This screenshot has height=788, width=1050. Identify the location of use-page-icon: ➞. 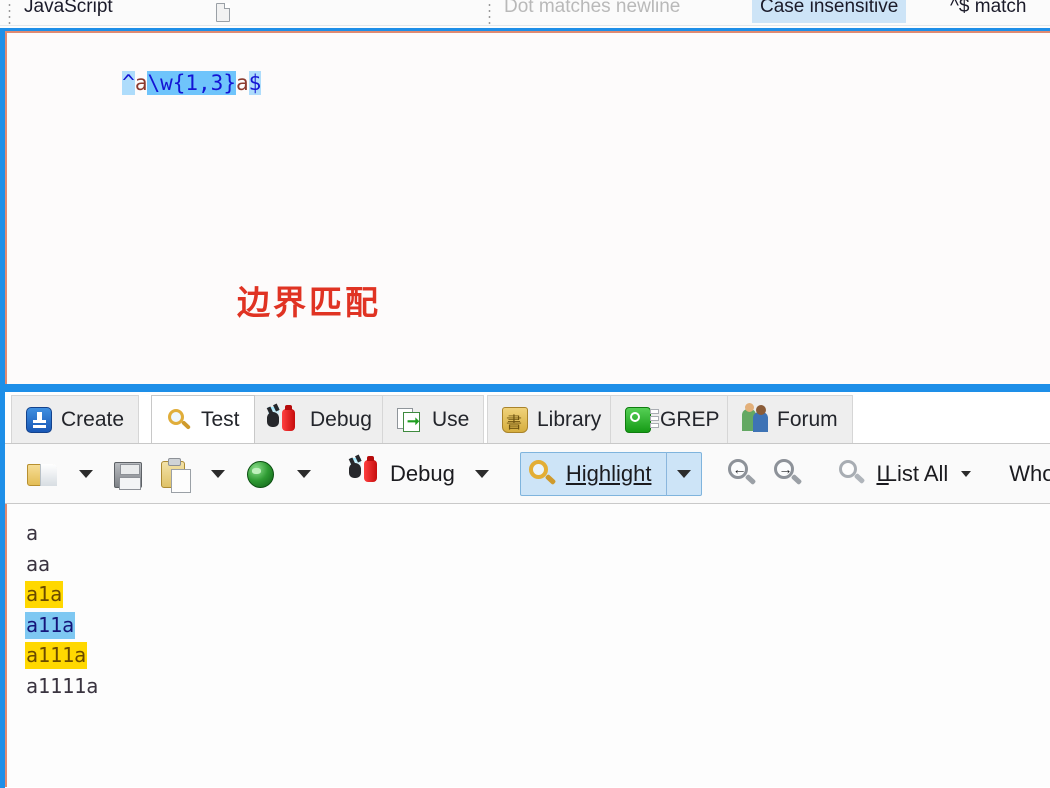
(410, 420).